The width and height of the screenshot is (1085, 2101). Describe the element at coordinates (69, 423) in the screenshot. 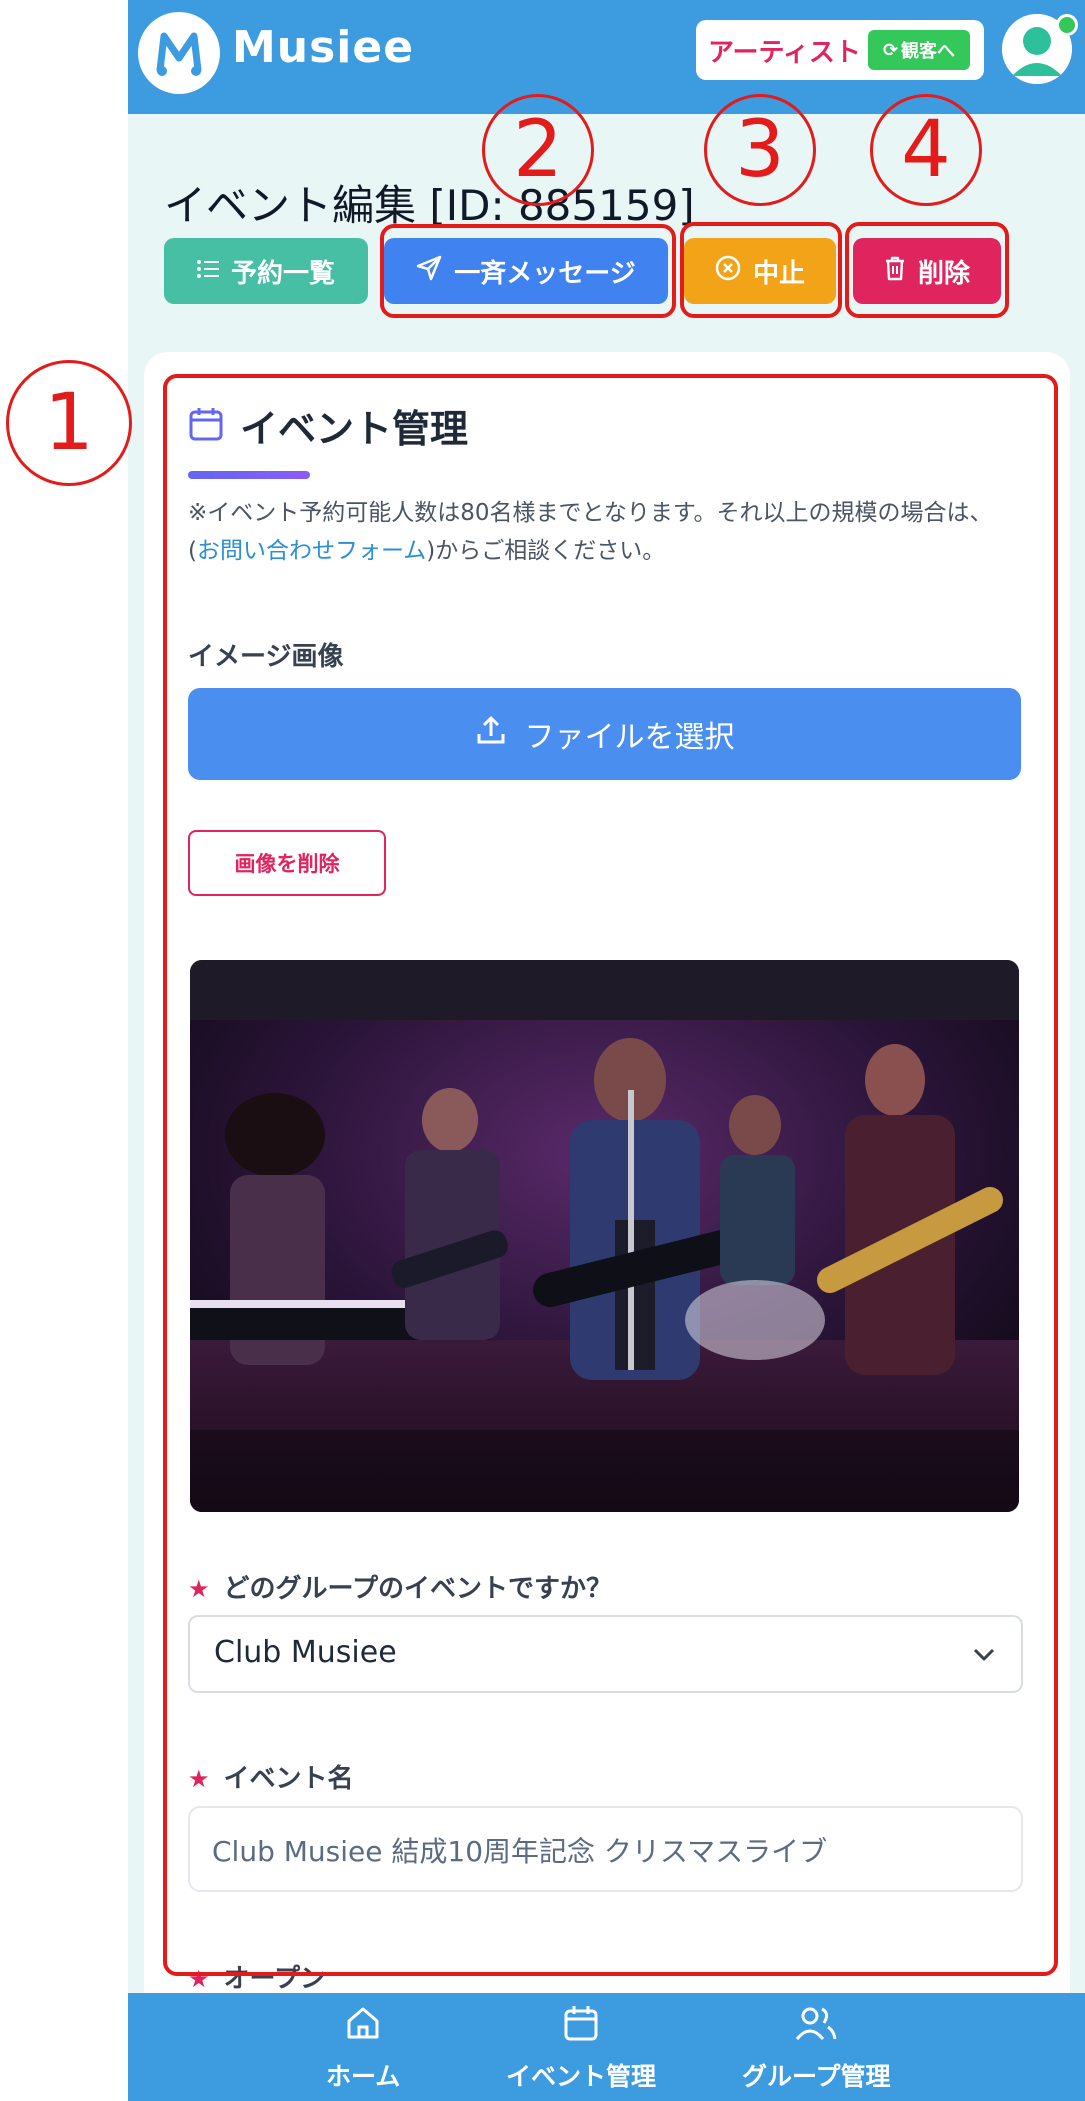

I see `annotation-marker-1: 1` at that location.